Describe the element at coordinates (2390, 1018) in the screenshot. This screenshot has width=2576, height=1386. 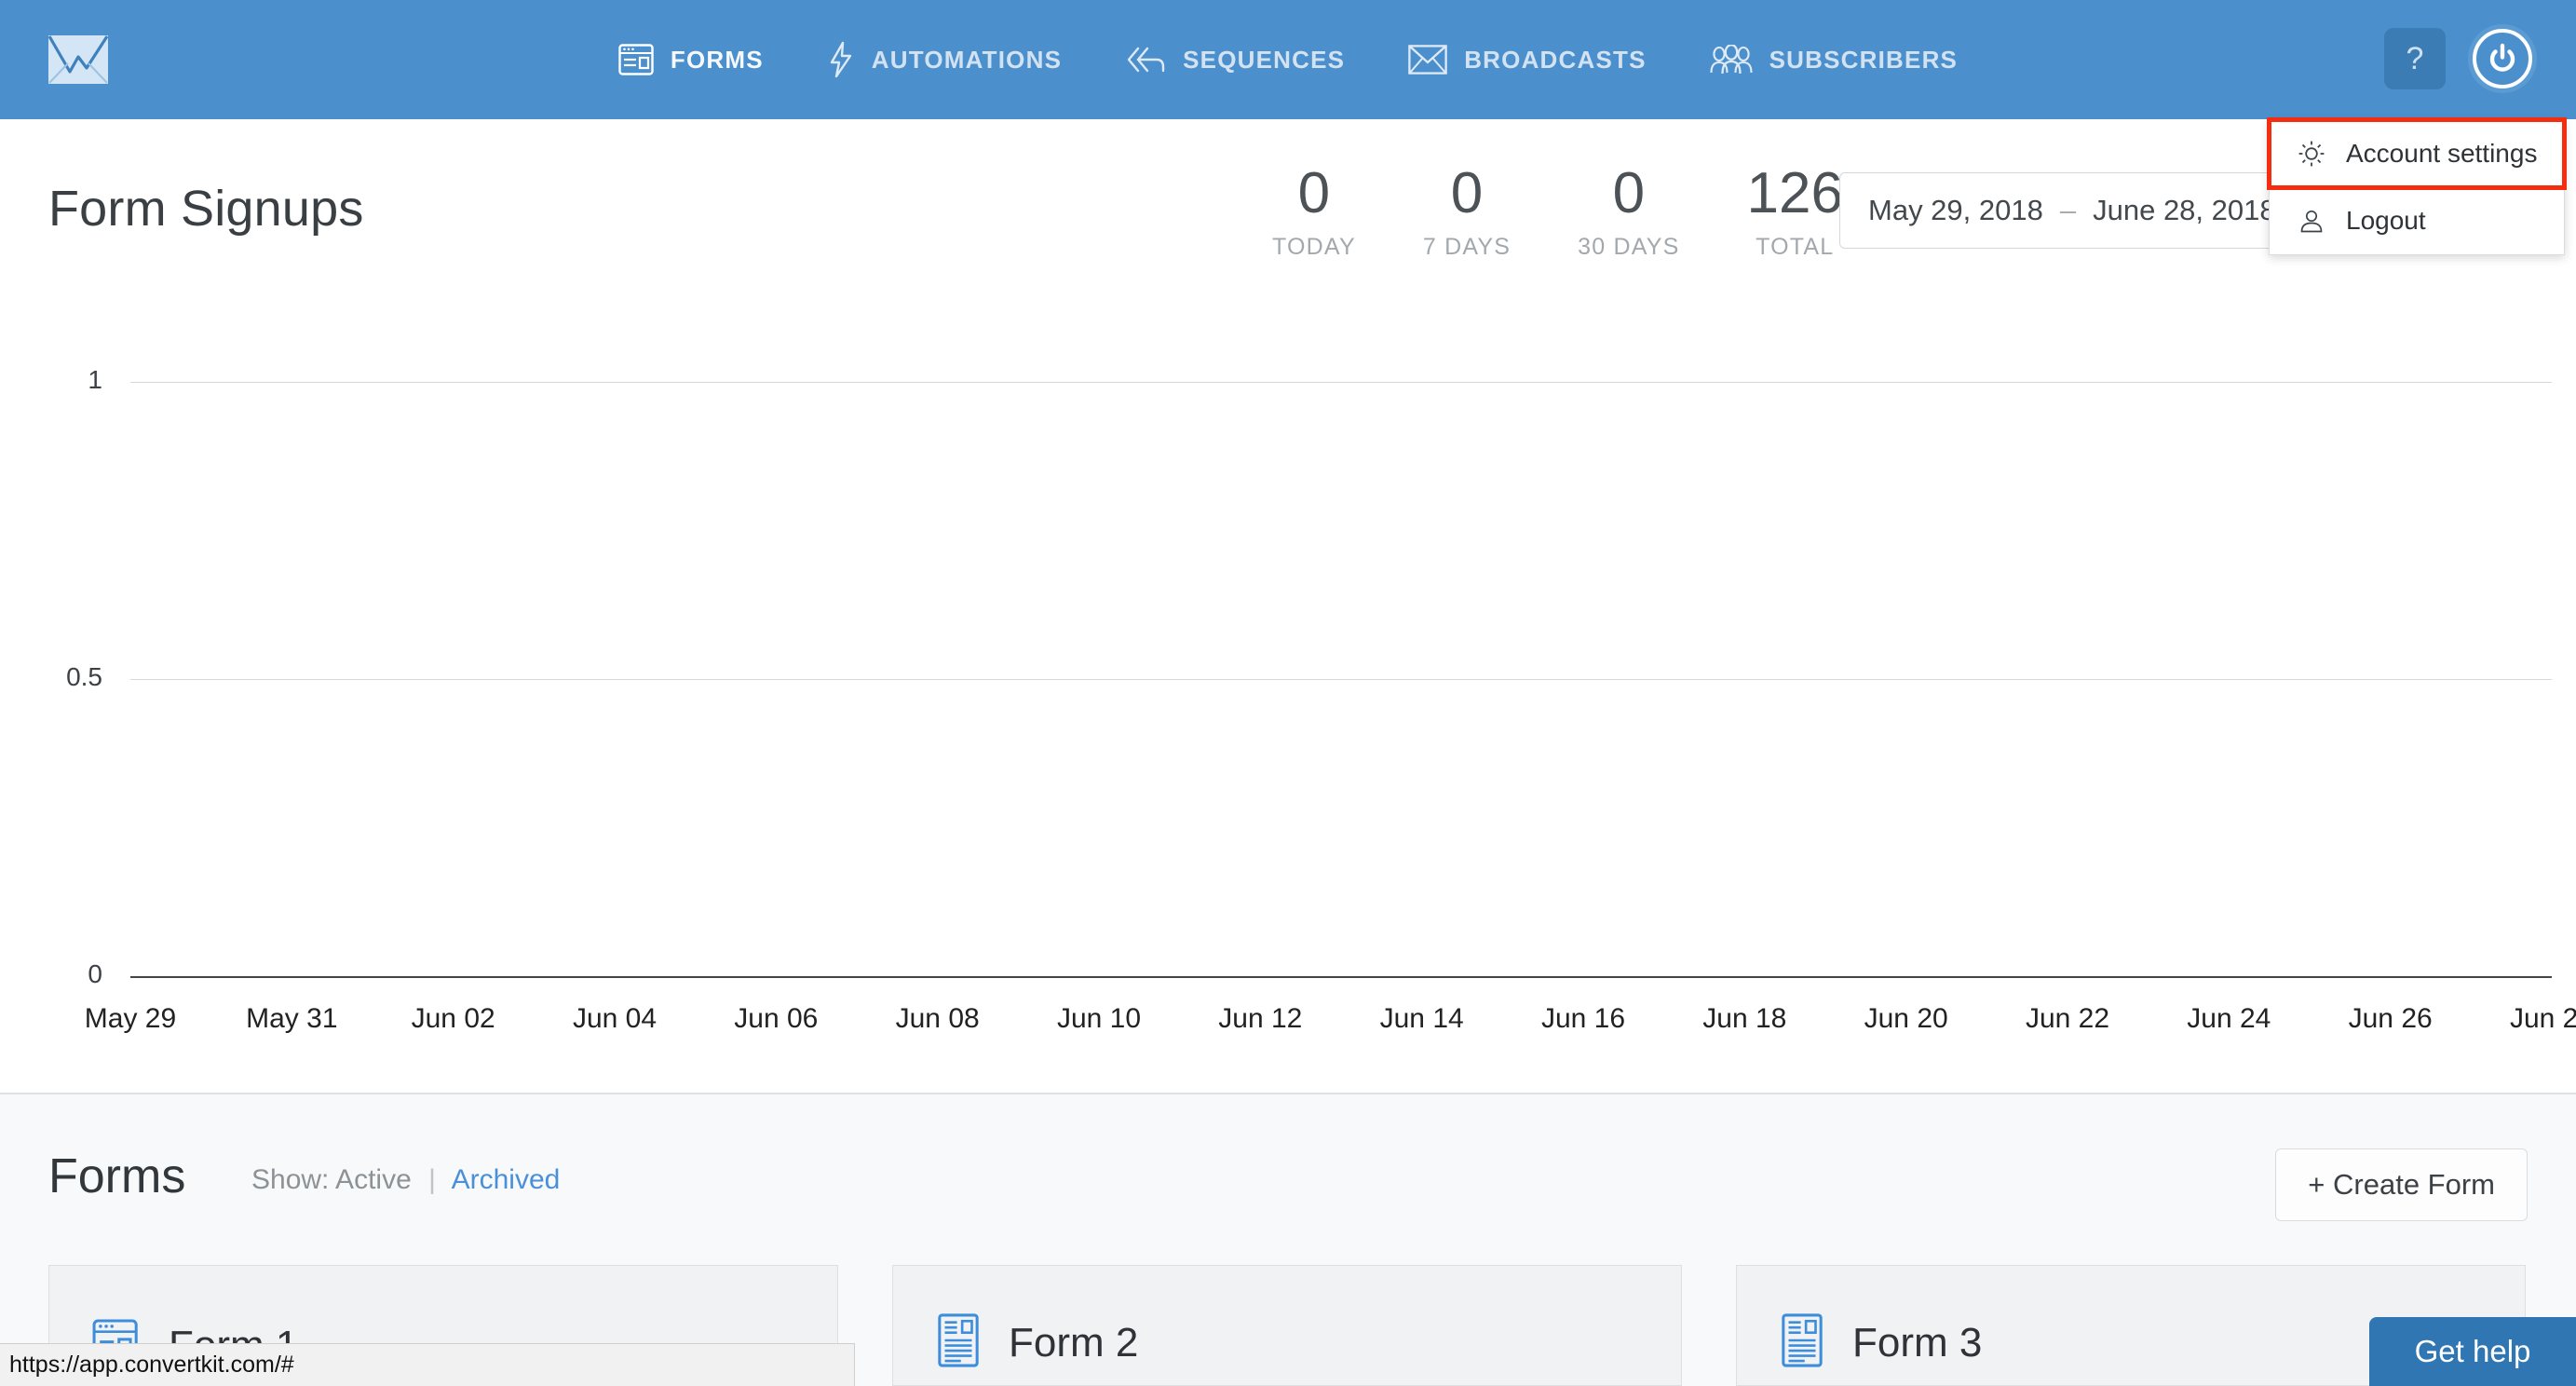
I see `chart-x-tick-label: Jun 26` at that location.